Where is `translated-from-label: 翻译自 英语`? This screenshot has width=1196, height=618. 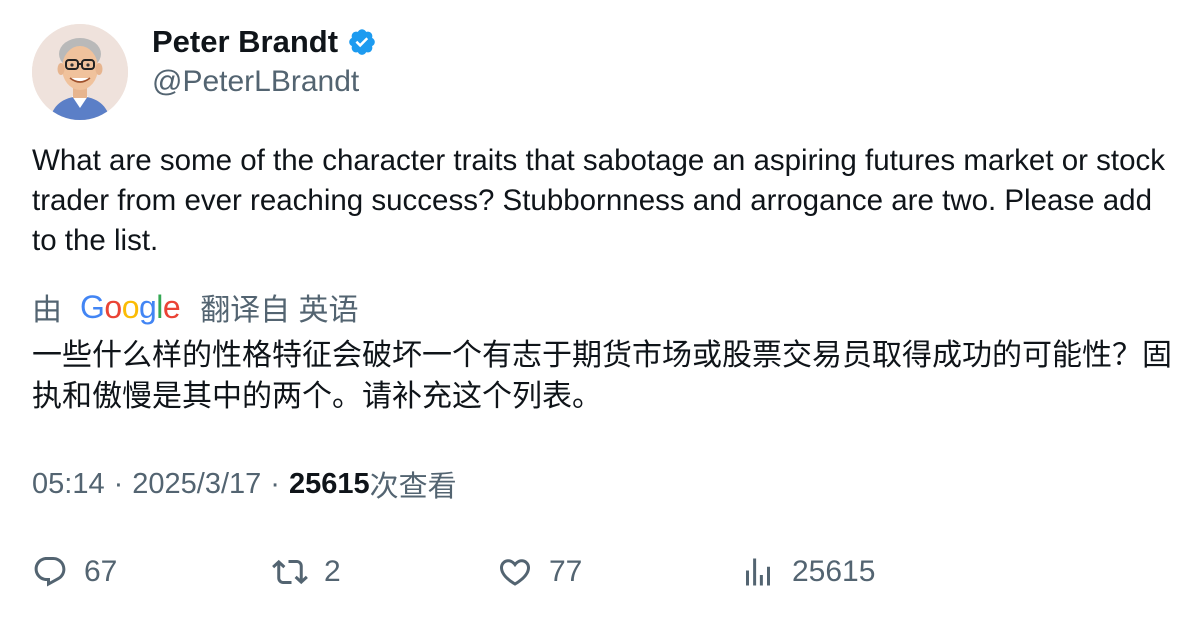 translated-from-label: 翻译自 英语 is located at coordinates (279, 310).